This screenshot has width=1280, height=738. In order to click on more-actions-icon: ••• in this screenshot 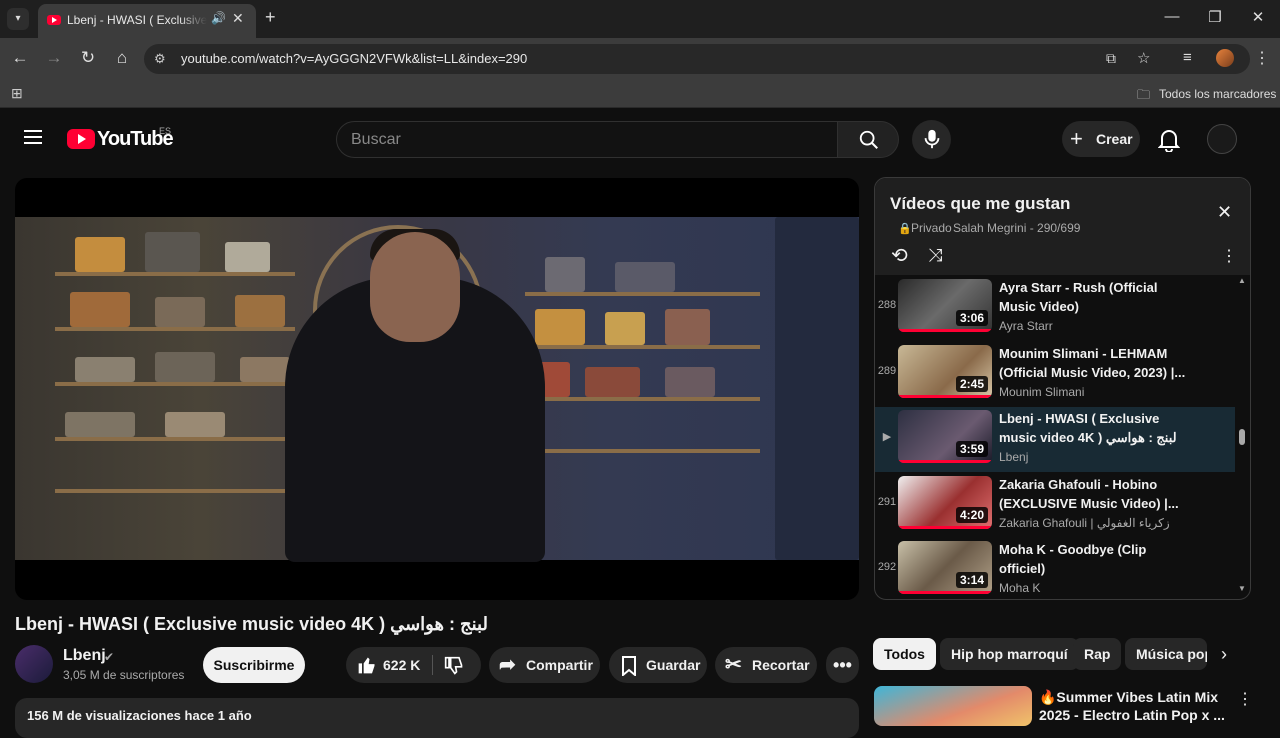, I will do `click(842, 665)`.